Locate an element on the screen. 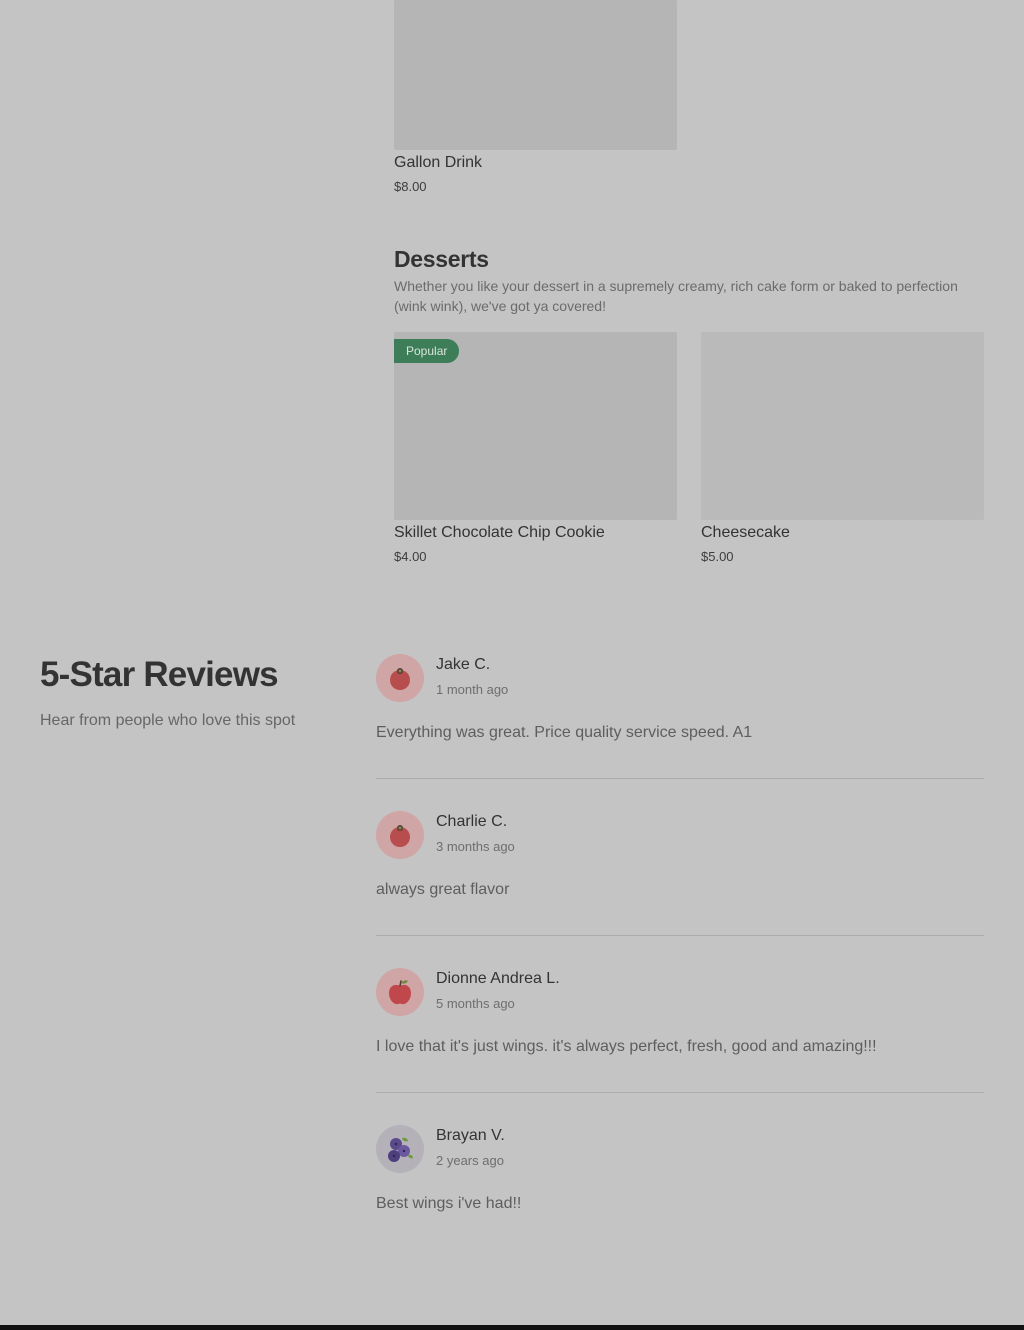 Image resolution: width=1024 pixels, height=1330 pixels. apple-icon is located at coordinates (400, 992).